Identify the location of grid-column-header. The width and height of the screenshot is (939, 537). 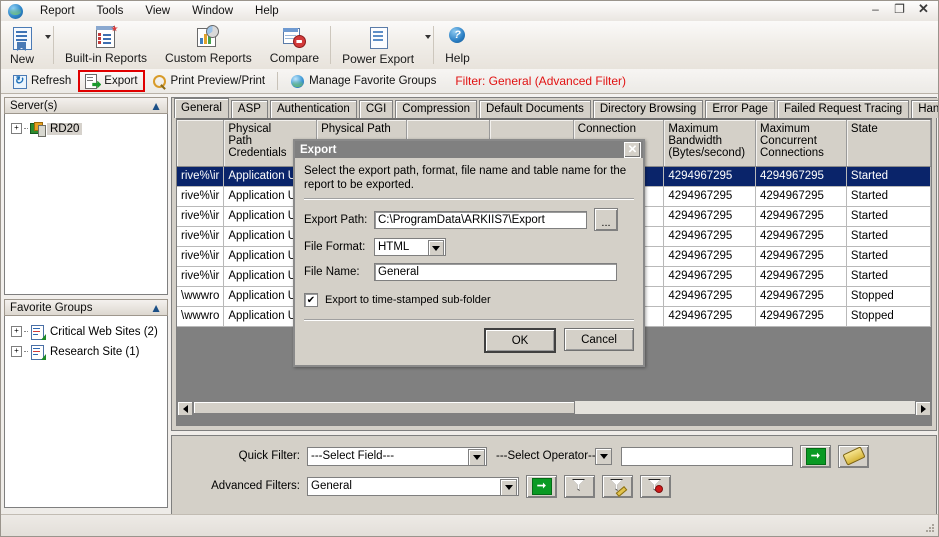
(201, 143).